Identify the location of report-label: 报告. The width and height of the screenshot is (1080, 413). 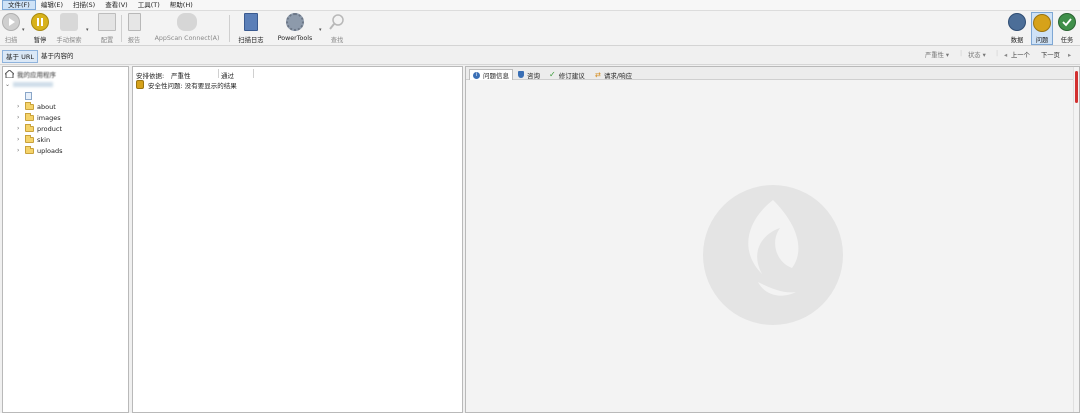
(134, 40).